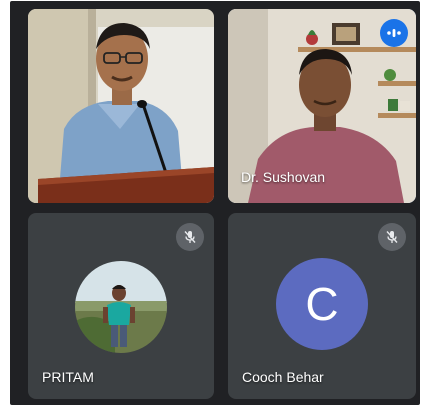  What do you see at coordinates (68, 377) in the screenshot?
I see `participant-name: PRITAM` at bounding box center [68, 377].